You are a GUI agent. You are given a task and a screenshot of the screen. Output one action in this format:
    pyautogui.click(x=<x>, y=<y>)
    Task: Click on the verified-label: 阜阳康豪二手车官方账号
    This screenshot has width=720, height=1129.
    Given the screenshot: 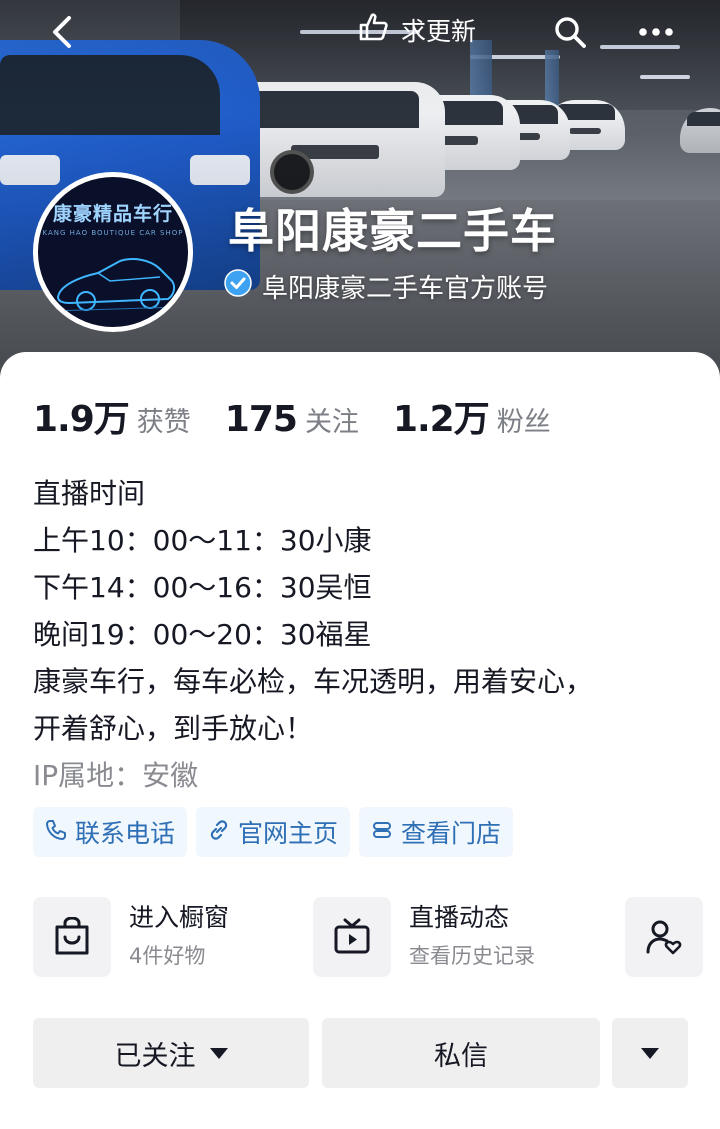 What is the action you would take?
    pyautogui.click(x=386, y=286)
    